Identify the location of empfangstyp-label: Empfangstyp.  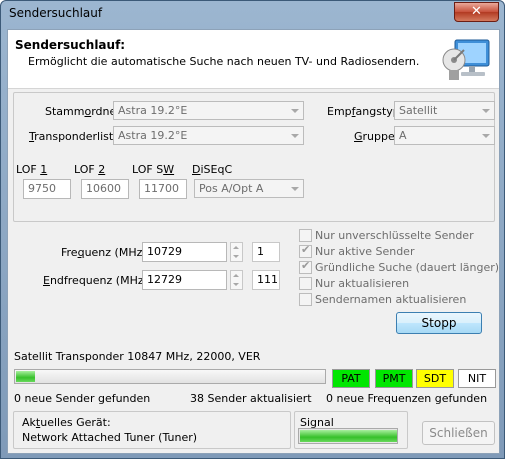
(363, 111).